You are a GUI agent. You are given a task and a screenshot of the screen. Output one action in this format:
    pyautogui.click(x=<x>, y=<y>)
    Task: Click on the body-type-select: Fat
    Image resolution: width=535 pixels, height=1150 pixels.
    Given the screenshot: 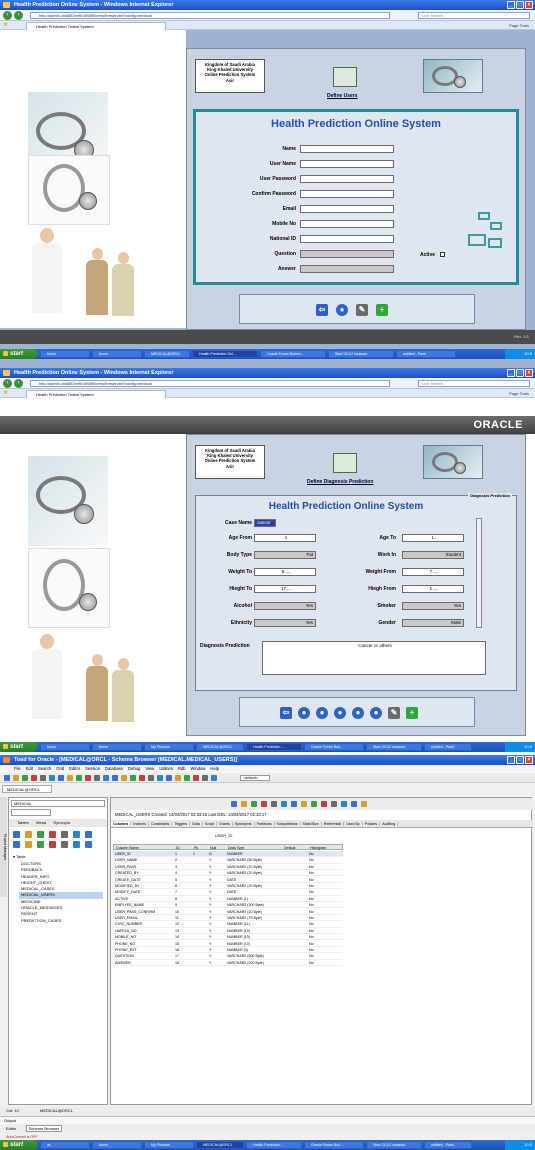 What is the action you would take?
    pyautogui.click(x=285, y=555)
    